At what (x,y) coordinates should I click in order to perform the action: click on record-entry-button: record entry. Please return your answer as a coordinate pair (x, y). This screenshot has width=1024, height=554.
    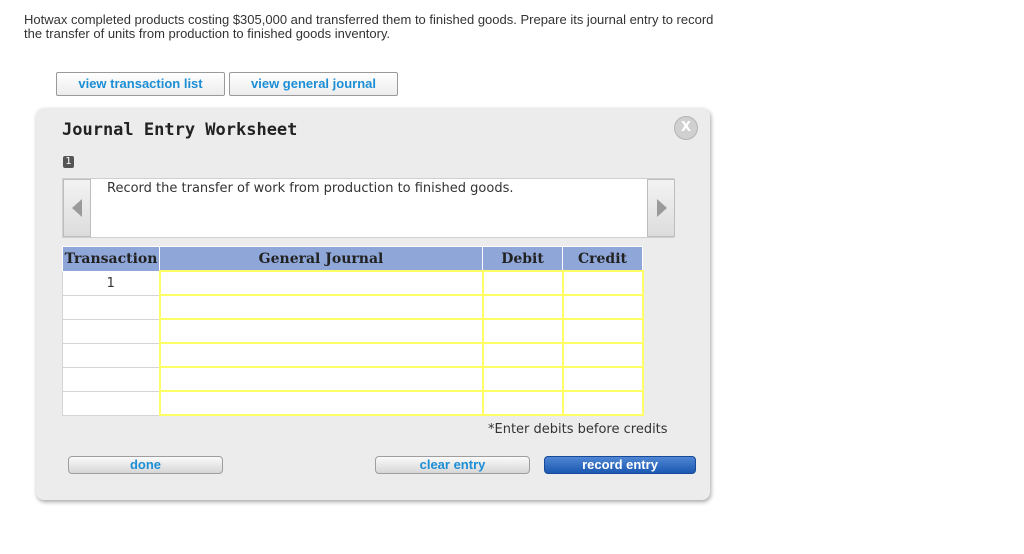
    Looking at the image, I should click on (620, 465).